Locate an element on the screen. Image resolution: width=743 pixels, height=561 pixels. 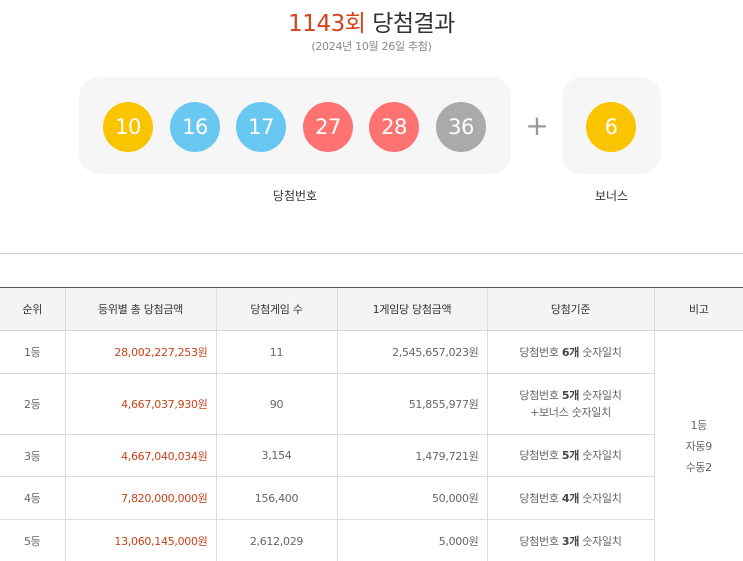
note-line: 1등 is located at coordinates (699, 425).